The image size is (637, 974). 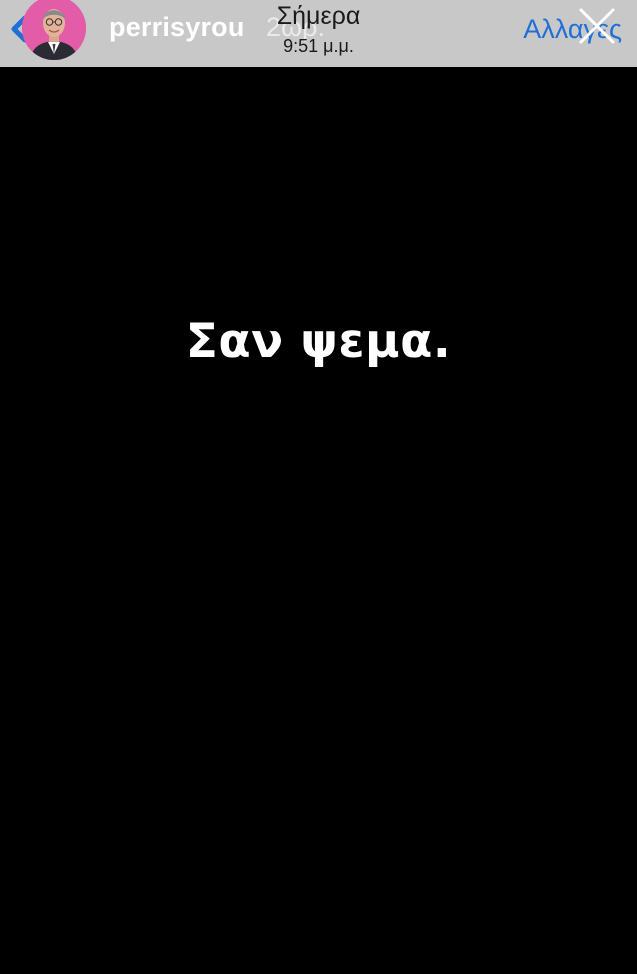 What do you see at coordinates (318, 33) in the screenshot?
I see `story-header-bar: perrisyrou 2ωρ. Σήμερα 9:51 μ.μ. Αλλαγές` at bounding box center [318, 33].